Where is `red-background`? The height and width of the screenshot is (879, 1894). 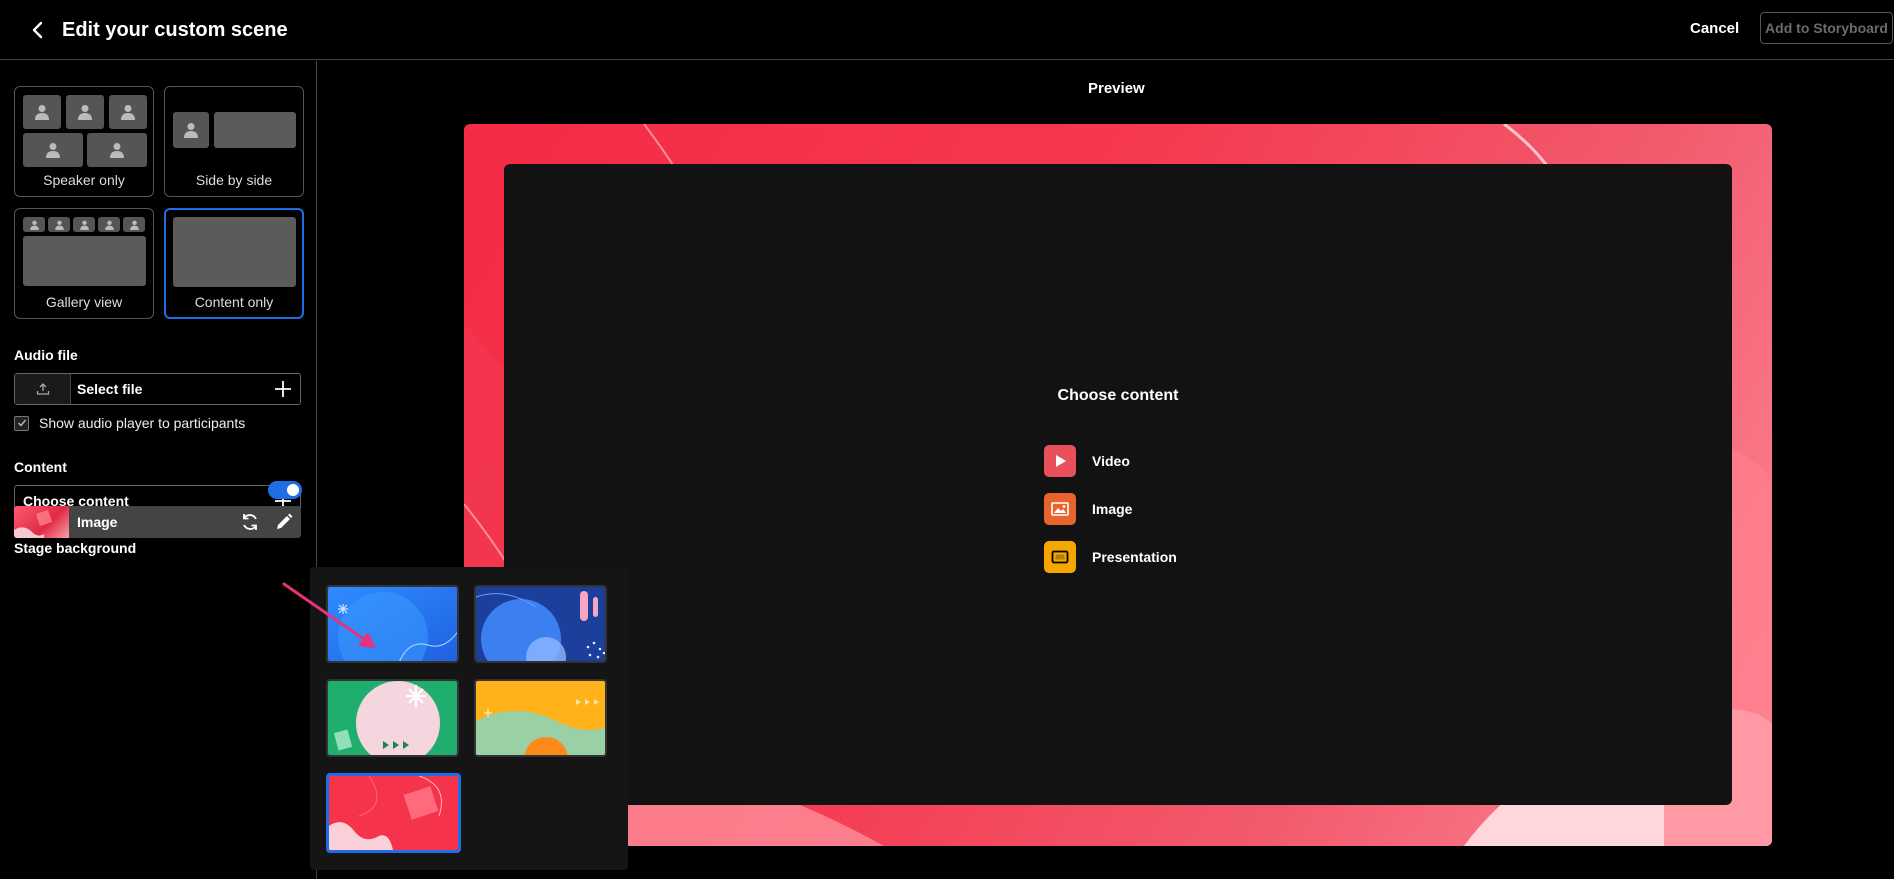 red-background is located at coordinates (393, 813).